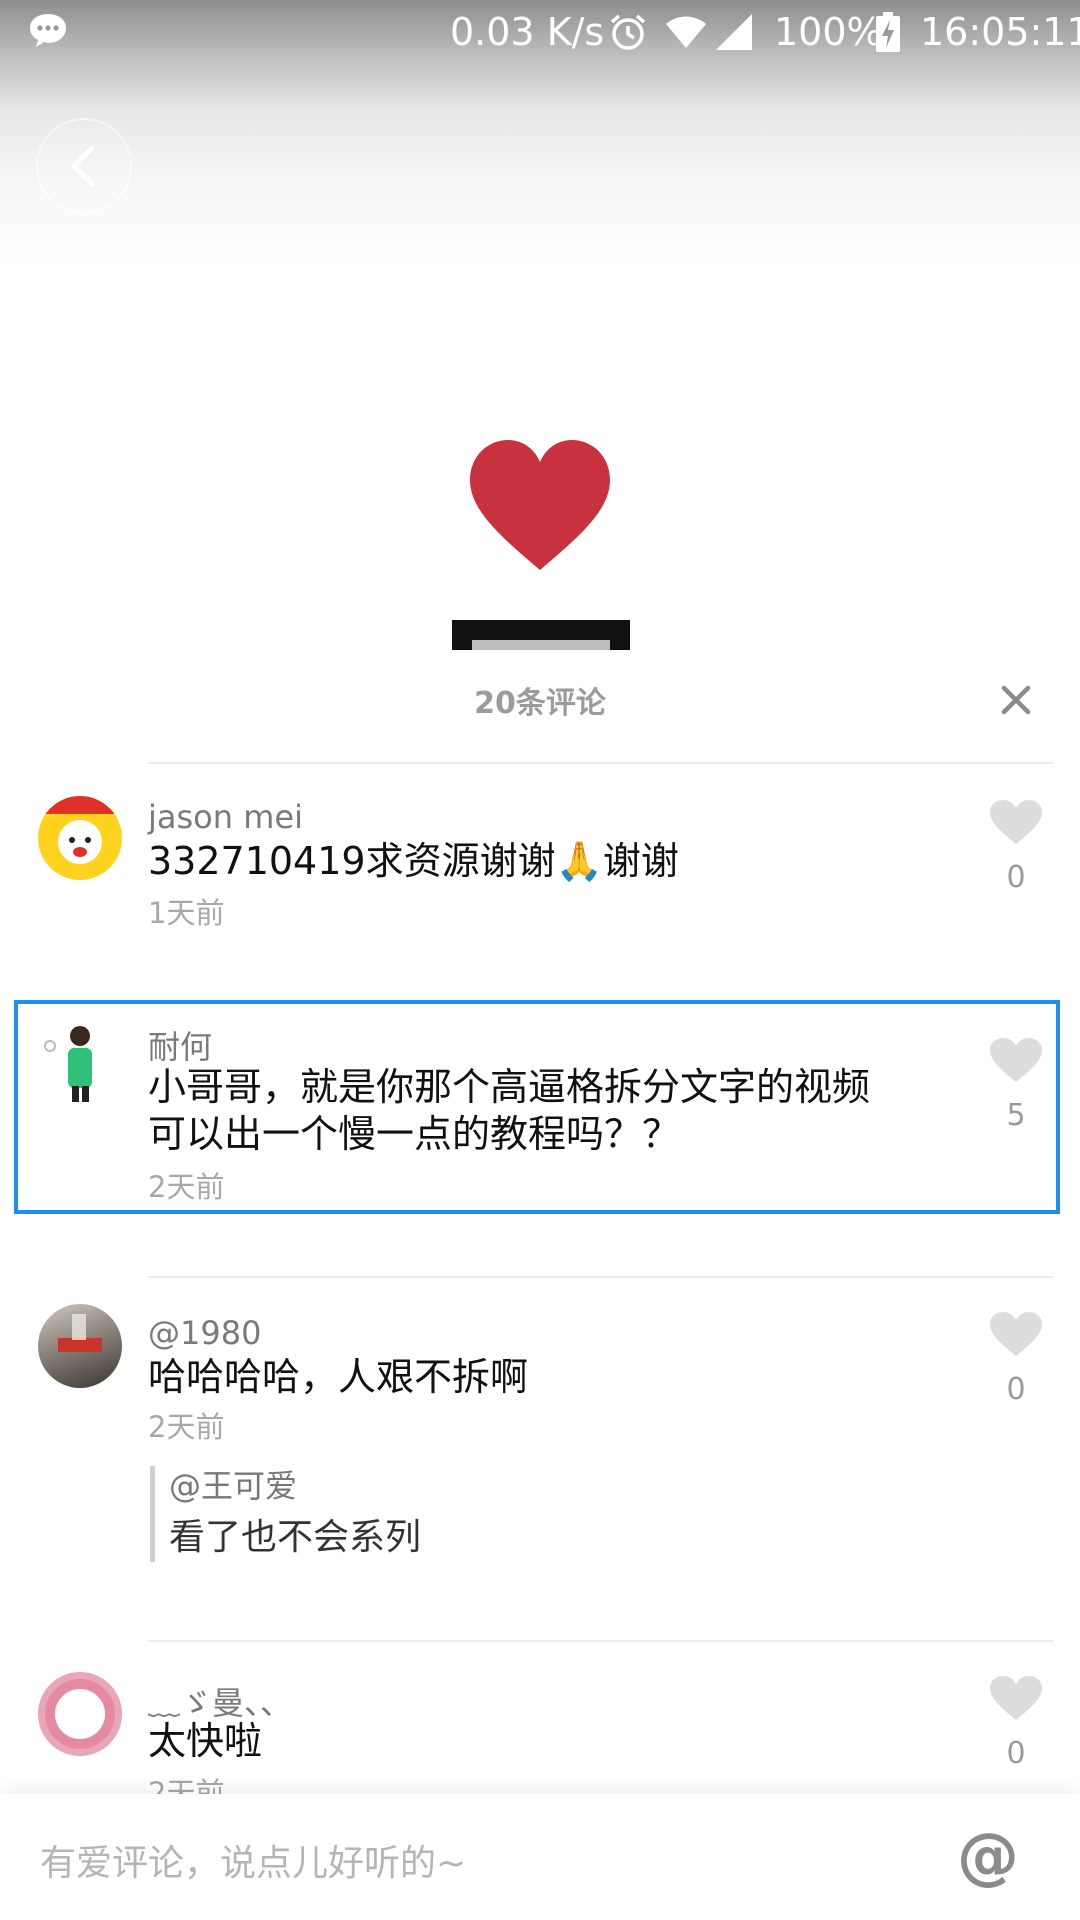  What do you see at coordinates (225, 817) in the screenshot?
I see `comment-username: jason mei` at bounding box center [225, 817].